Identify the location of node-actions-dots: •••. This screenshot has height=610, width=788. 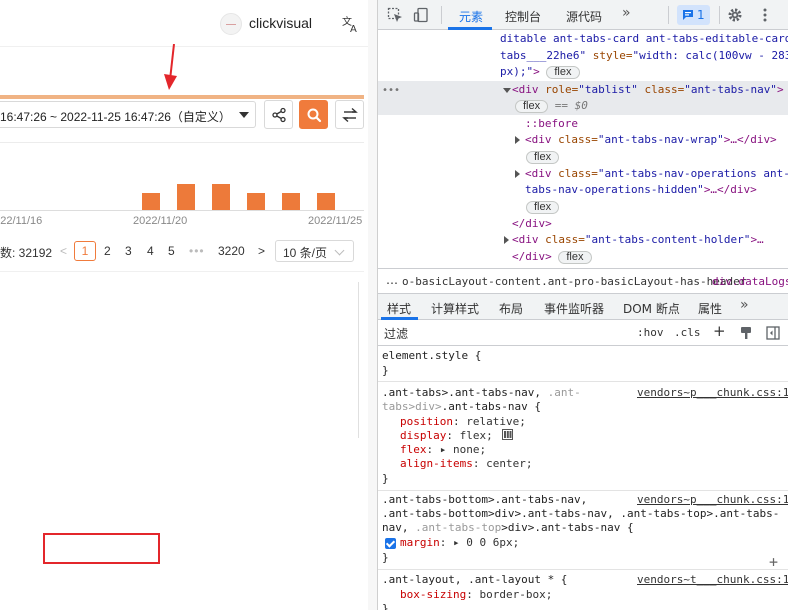
(391, 91).